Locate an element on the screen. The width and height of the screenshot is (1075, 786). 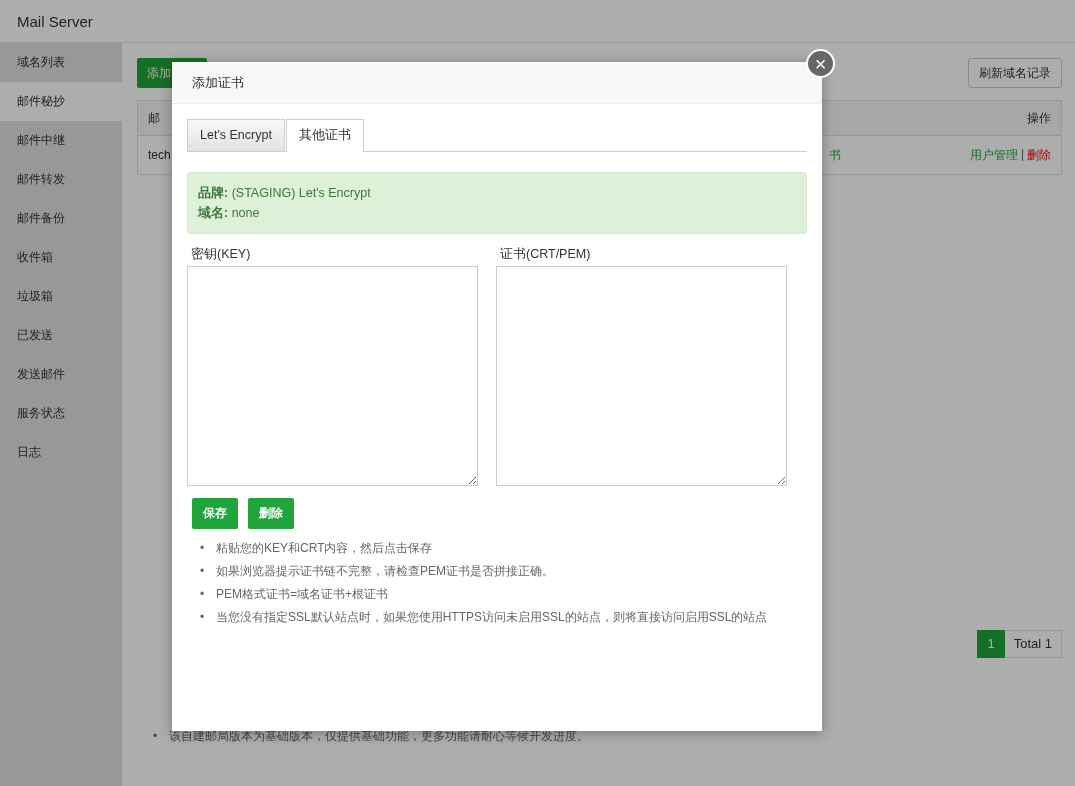
field-label: 密钥(KEY) is located at coordinates (221, 254).